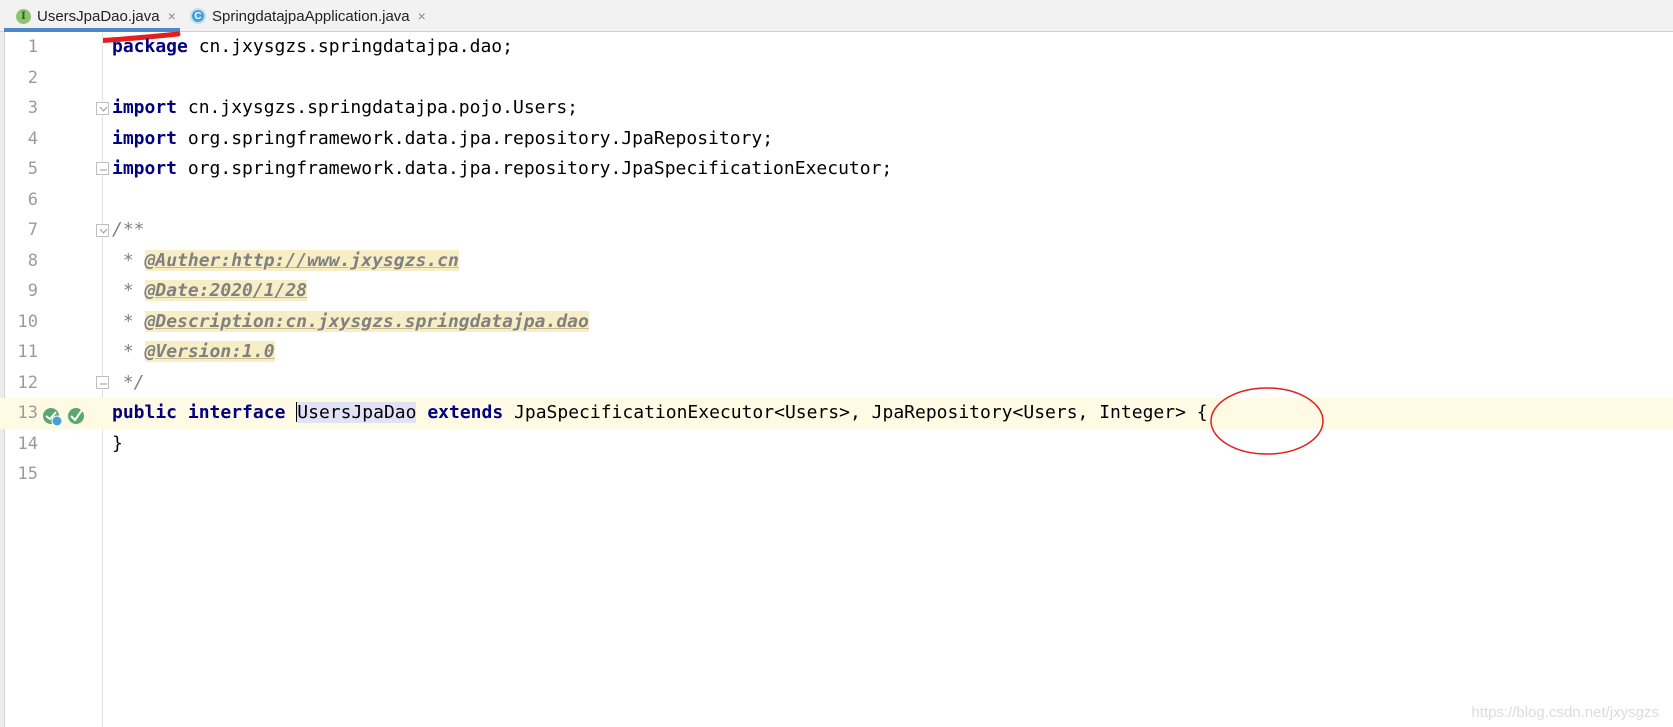  I want to click on line-number: 3, so click(32, 108).